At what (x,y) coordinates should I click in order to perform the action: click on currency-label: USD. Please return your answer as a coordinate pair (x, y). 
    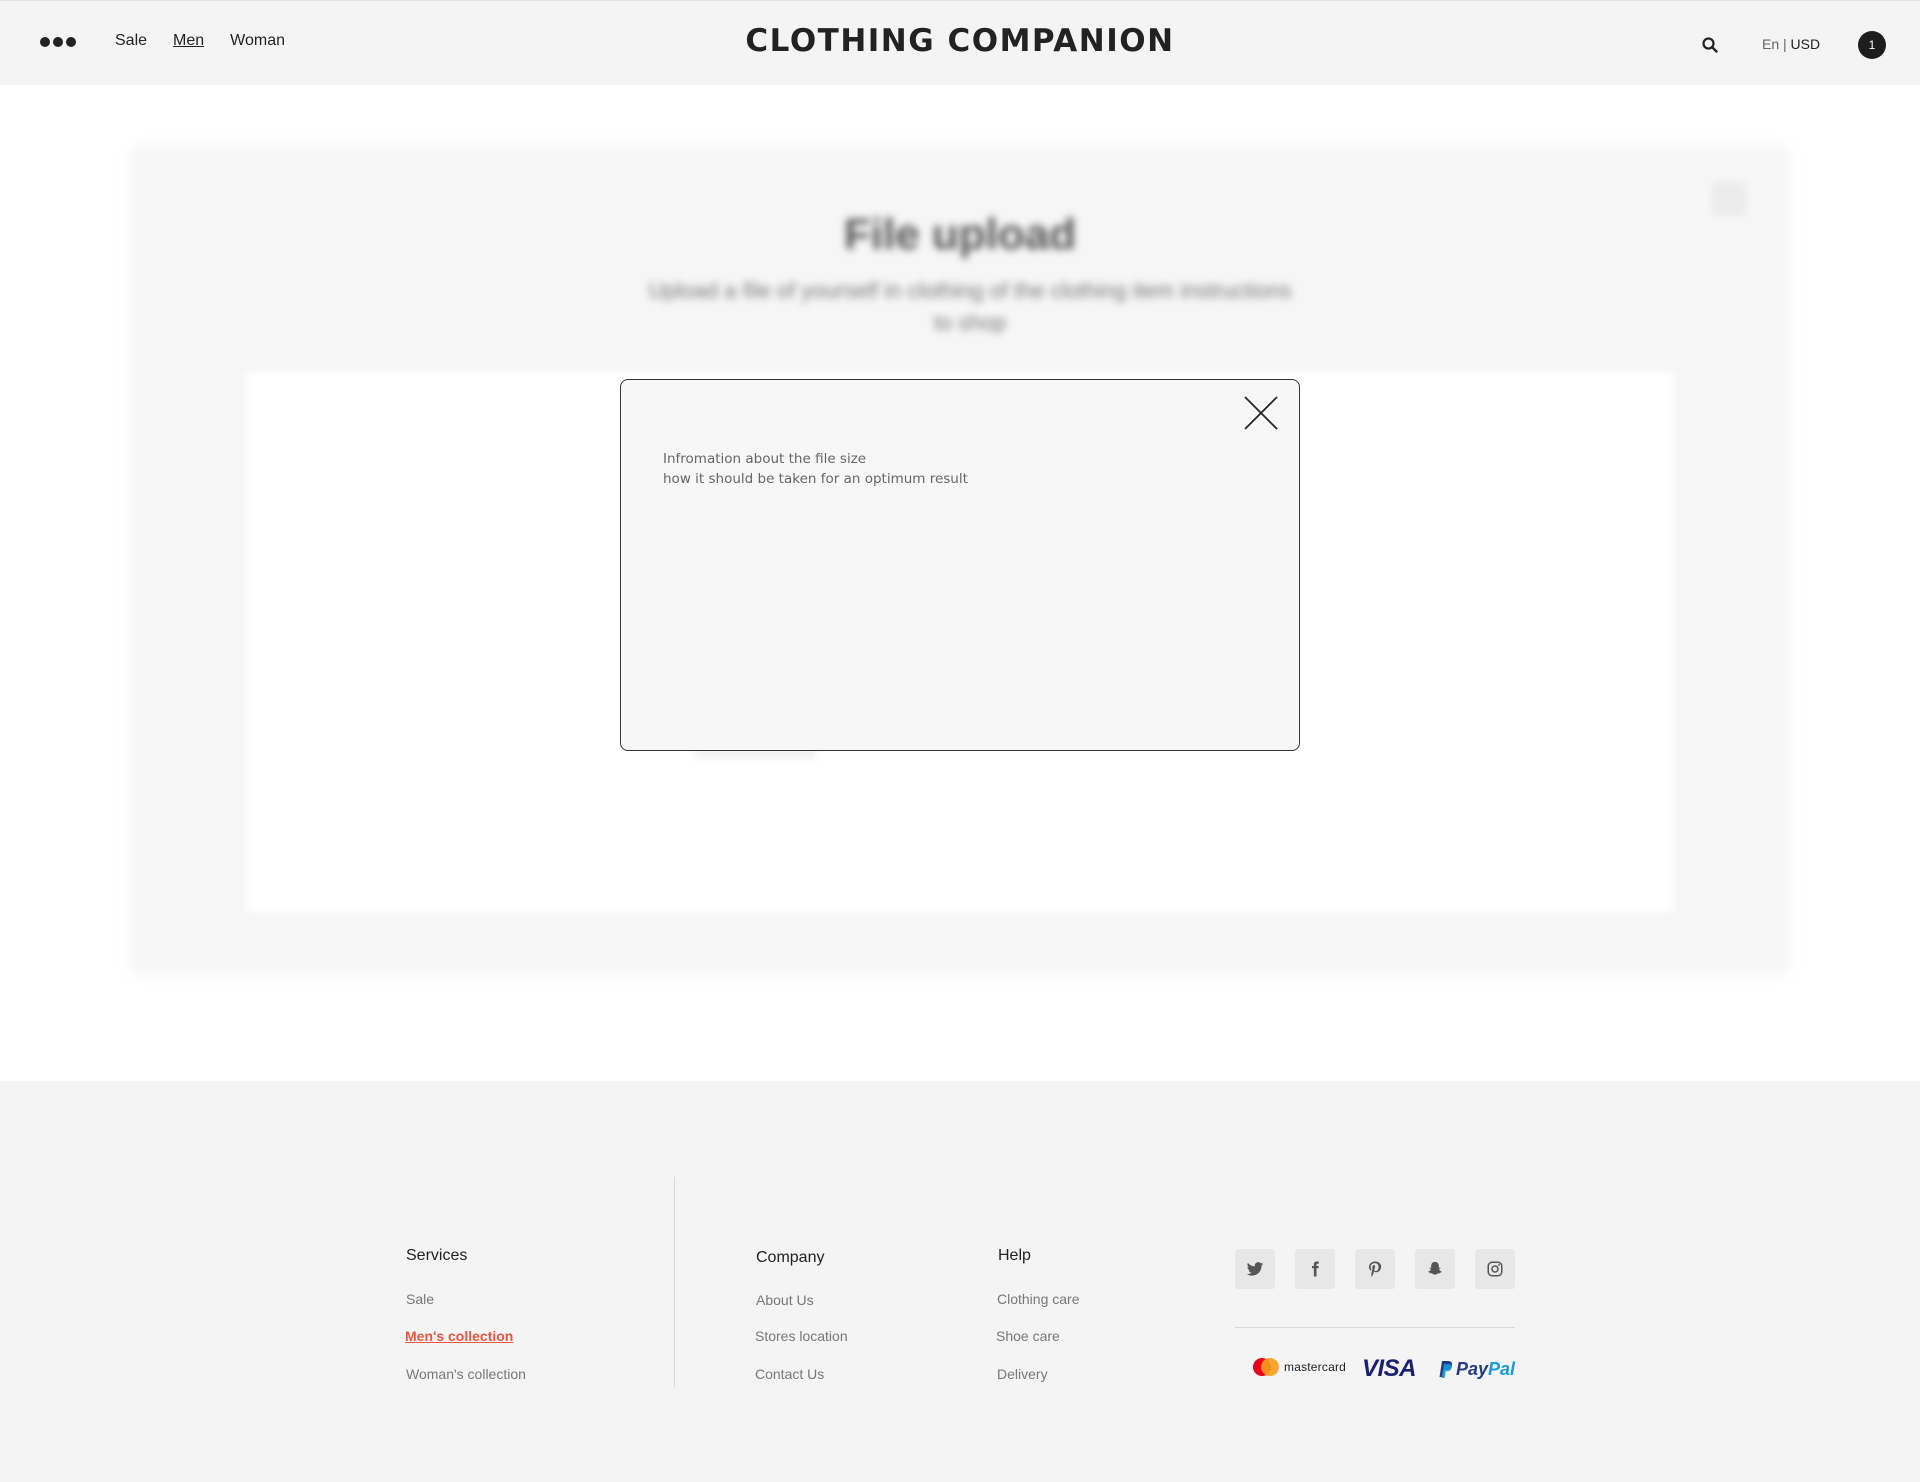
    Looking at the image, I should click on (1805, 44).